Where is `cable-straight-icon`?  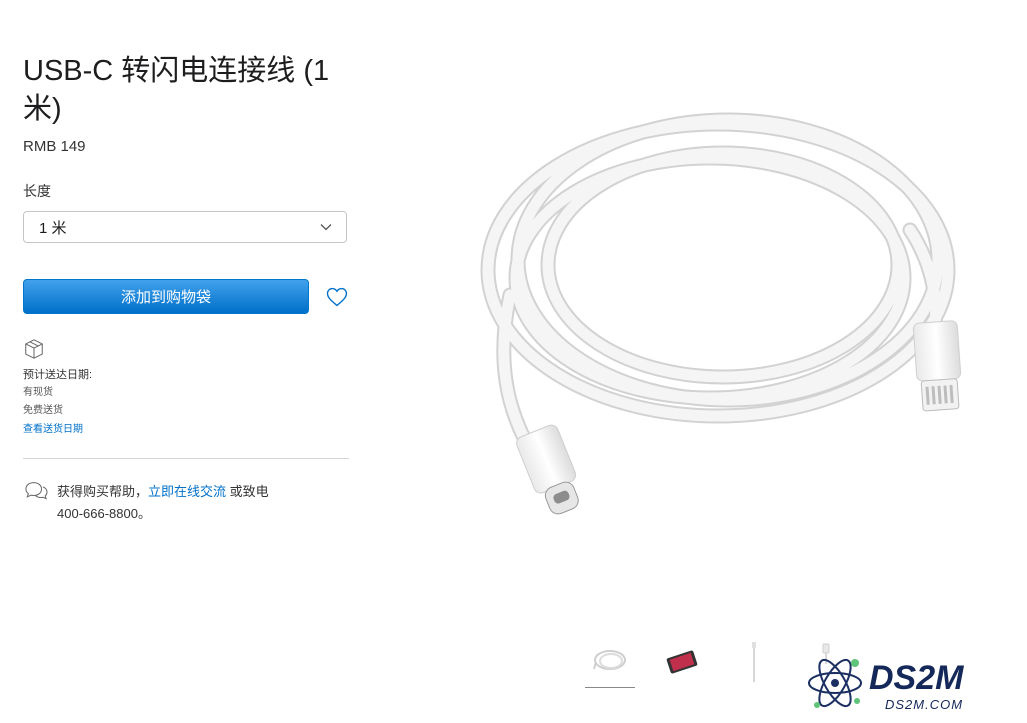 cable-straight-icon is located at coordinates (754, 662).